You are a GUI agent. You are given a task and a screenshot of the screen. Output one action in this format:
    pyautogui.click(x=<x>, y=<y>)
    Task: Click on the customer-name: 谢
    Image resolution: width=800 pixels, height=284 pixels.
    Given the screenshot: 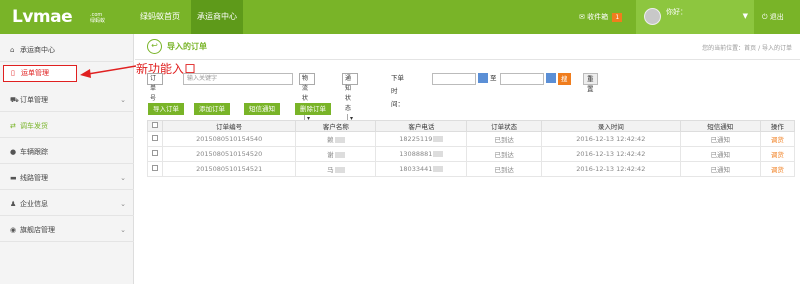 What is the action you would take?
    pyautogui.click(x=330, y=155)
    